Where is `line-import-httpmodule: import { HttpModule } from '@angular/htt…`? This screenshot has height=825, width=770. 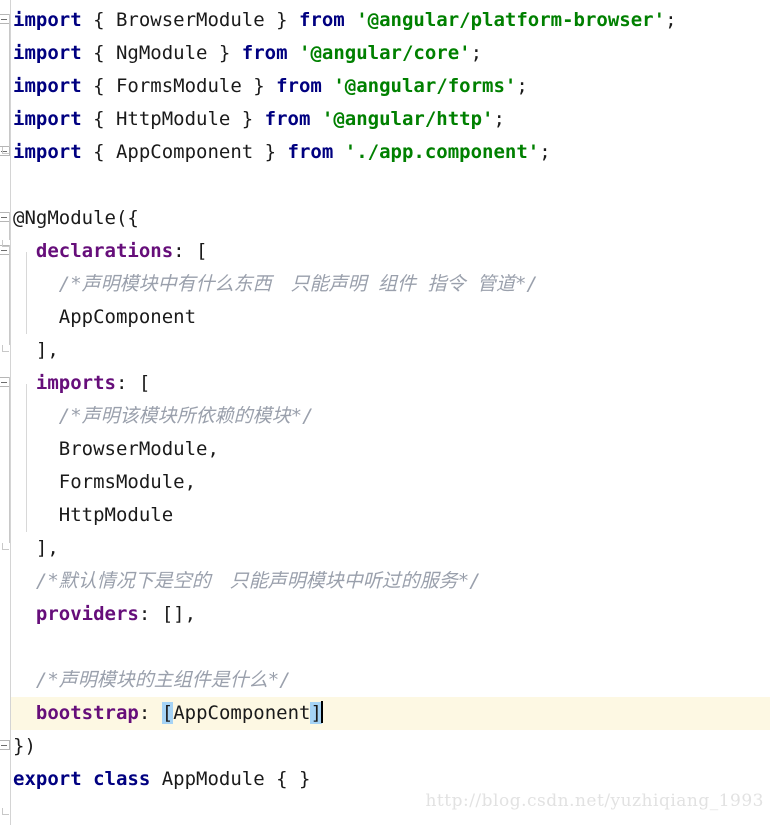 line-import-httpmodule: import { HttpModule } from '@angular/htt… is located at coordinates (390, 119).